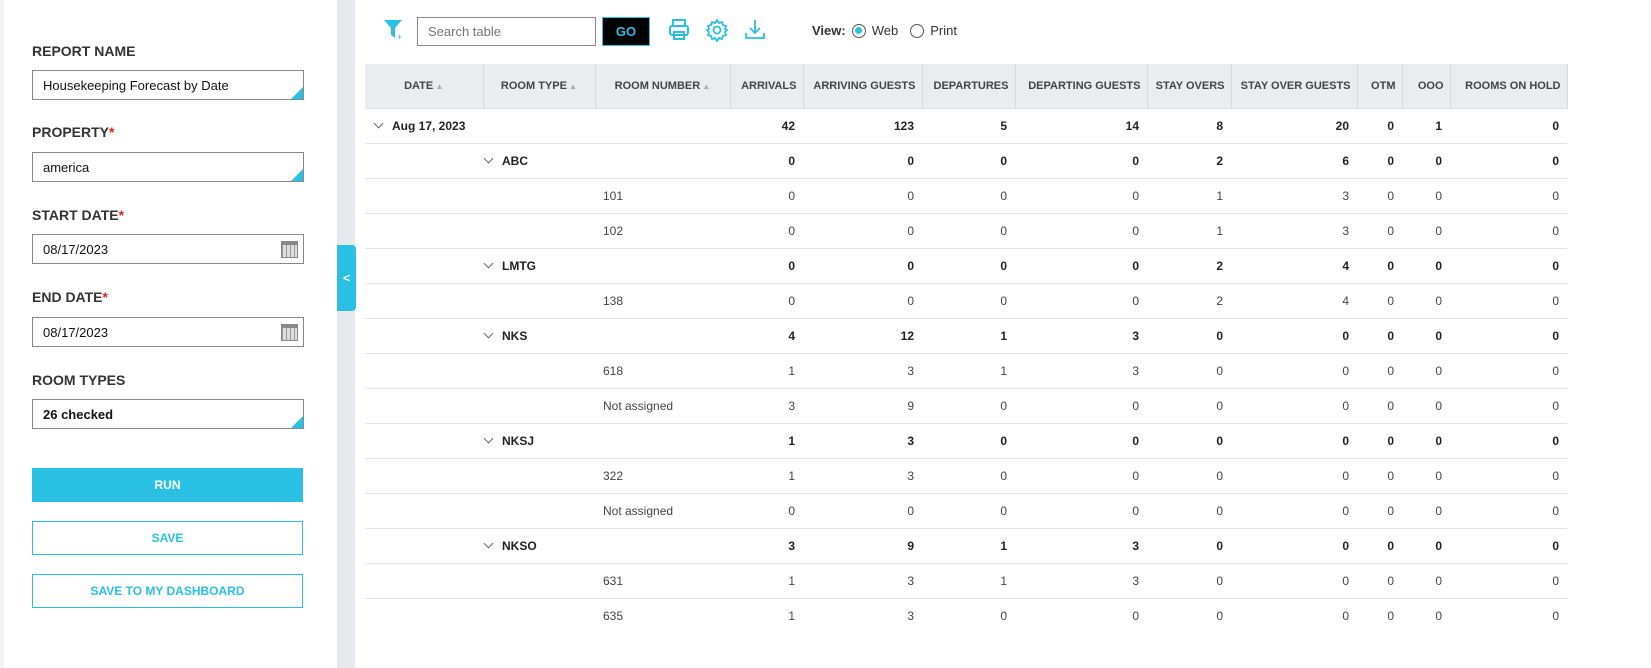 The image size is (1651, 668). What do you see at coordinates (167, 538) in the screenshot?
I see `save-button: SAVE` at bounding box center [167, 538].